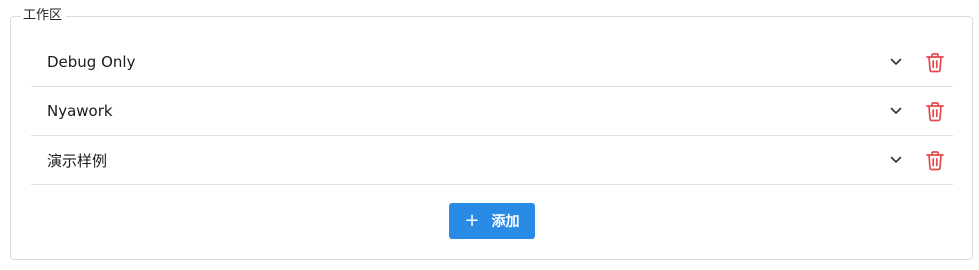  Describe the element at coordinates (77, 160) in the screenshot. I see `workspace-label: 演示样例` at that location.